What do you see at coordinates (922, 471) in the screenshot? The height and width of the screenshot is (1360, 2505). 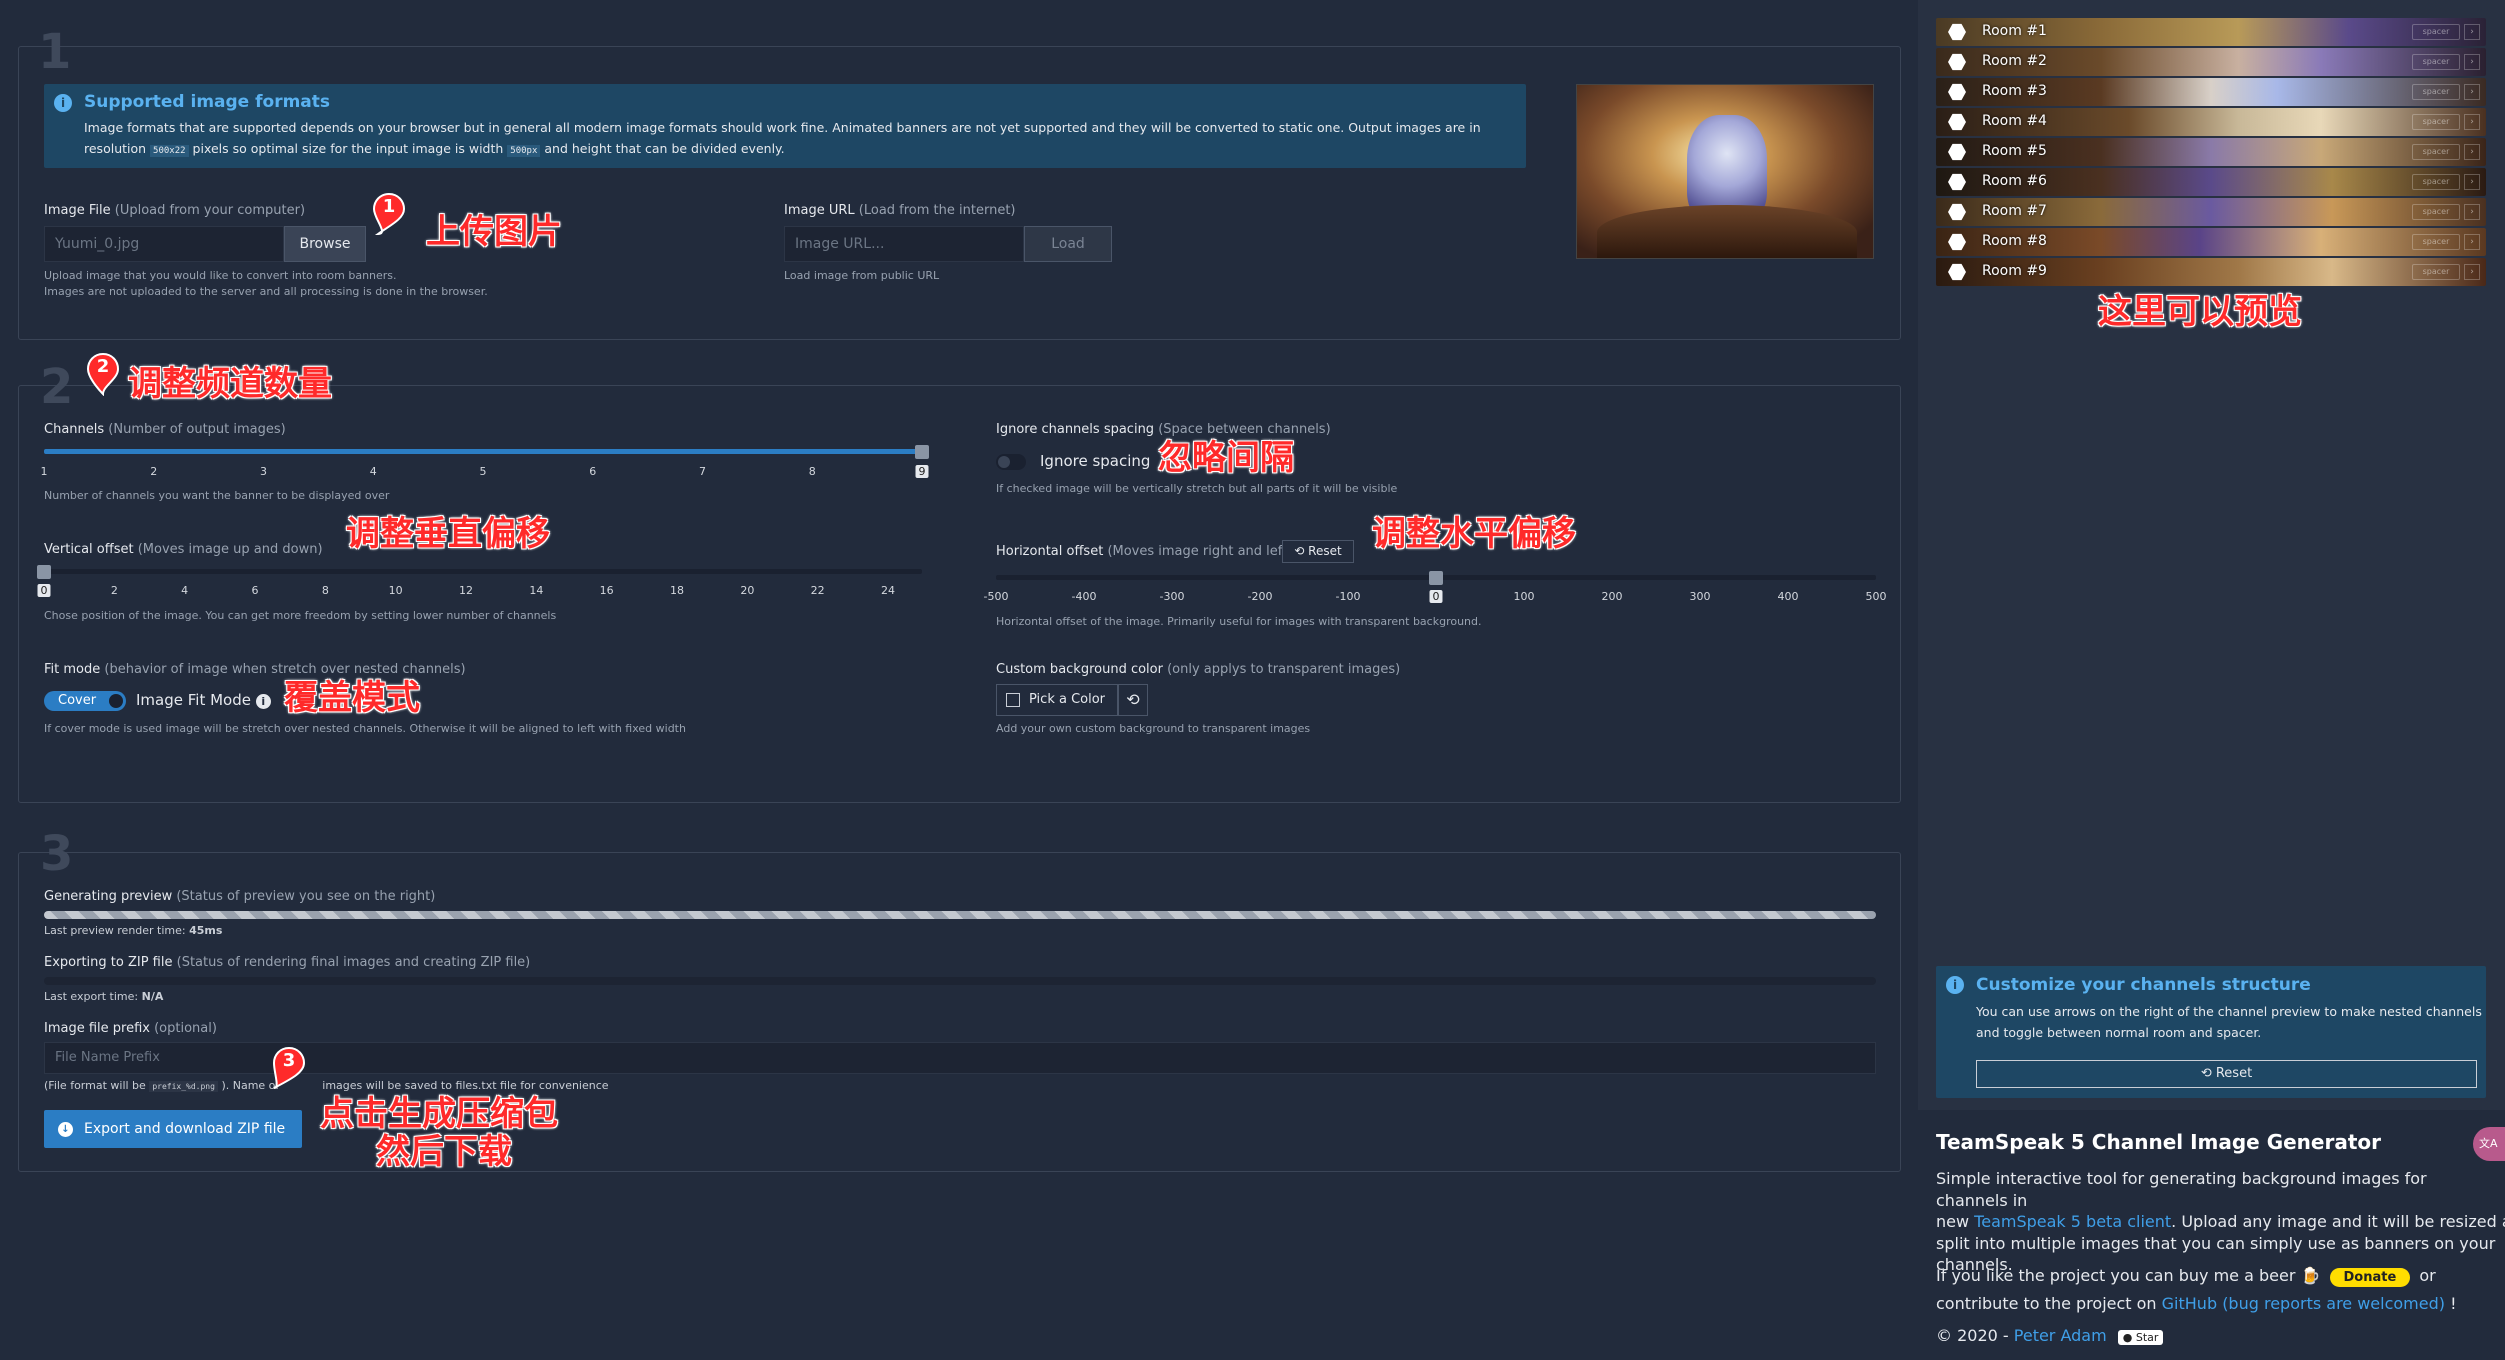 I see `channels-tick: 9` at bounding box center [922, 471].